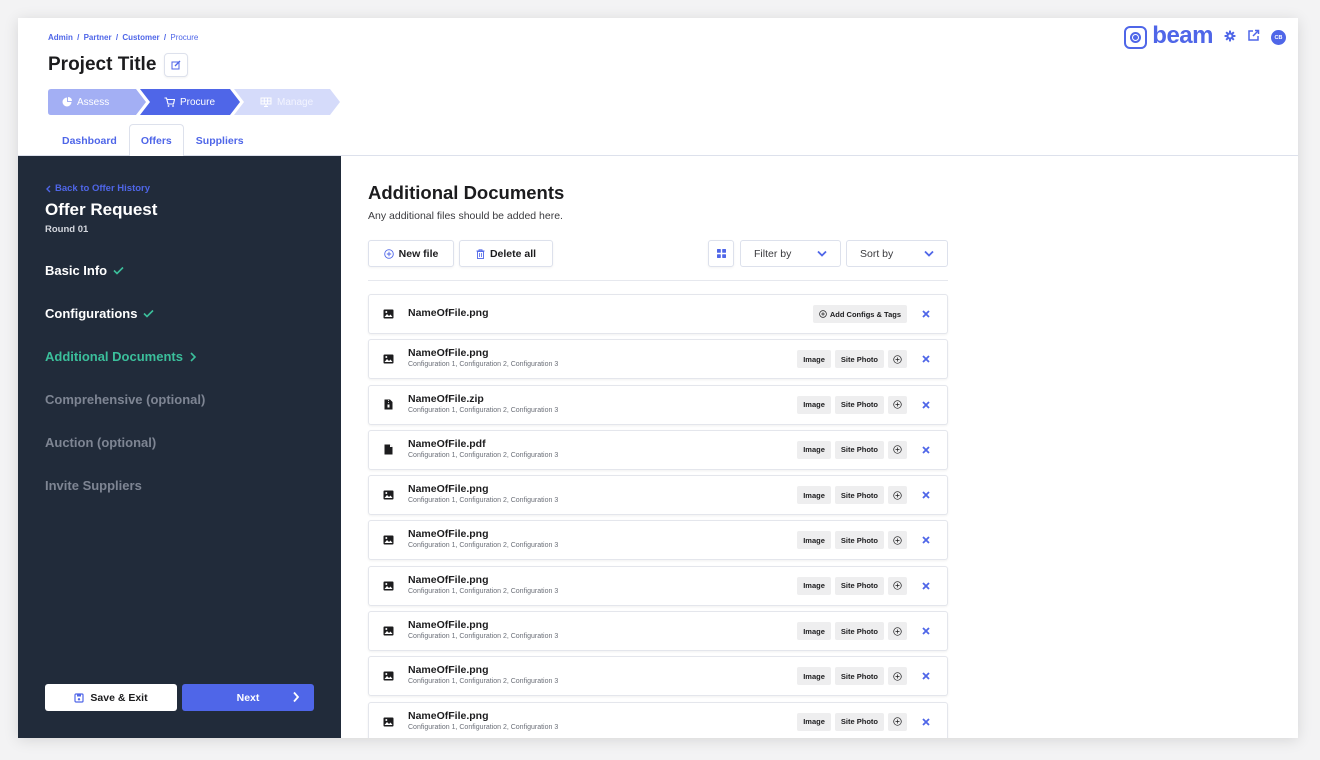 Image resolution: width=1320 pixels, height=760 pixels. I want to click on nav-item-auction: Auction (optional), so click(100, 442).